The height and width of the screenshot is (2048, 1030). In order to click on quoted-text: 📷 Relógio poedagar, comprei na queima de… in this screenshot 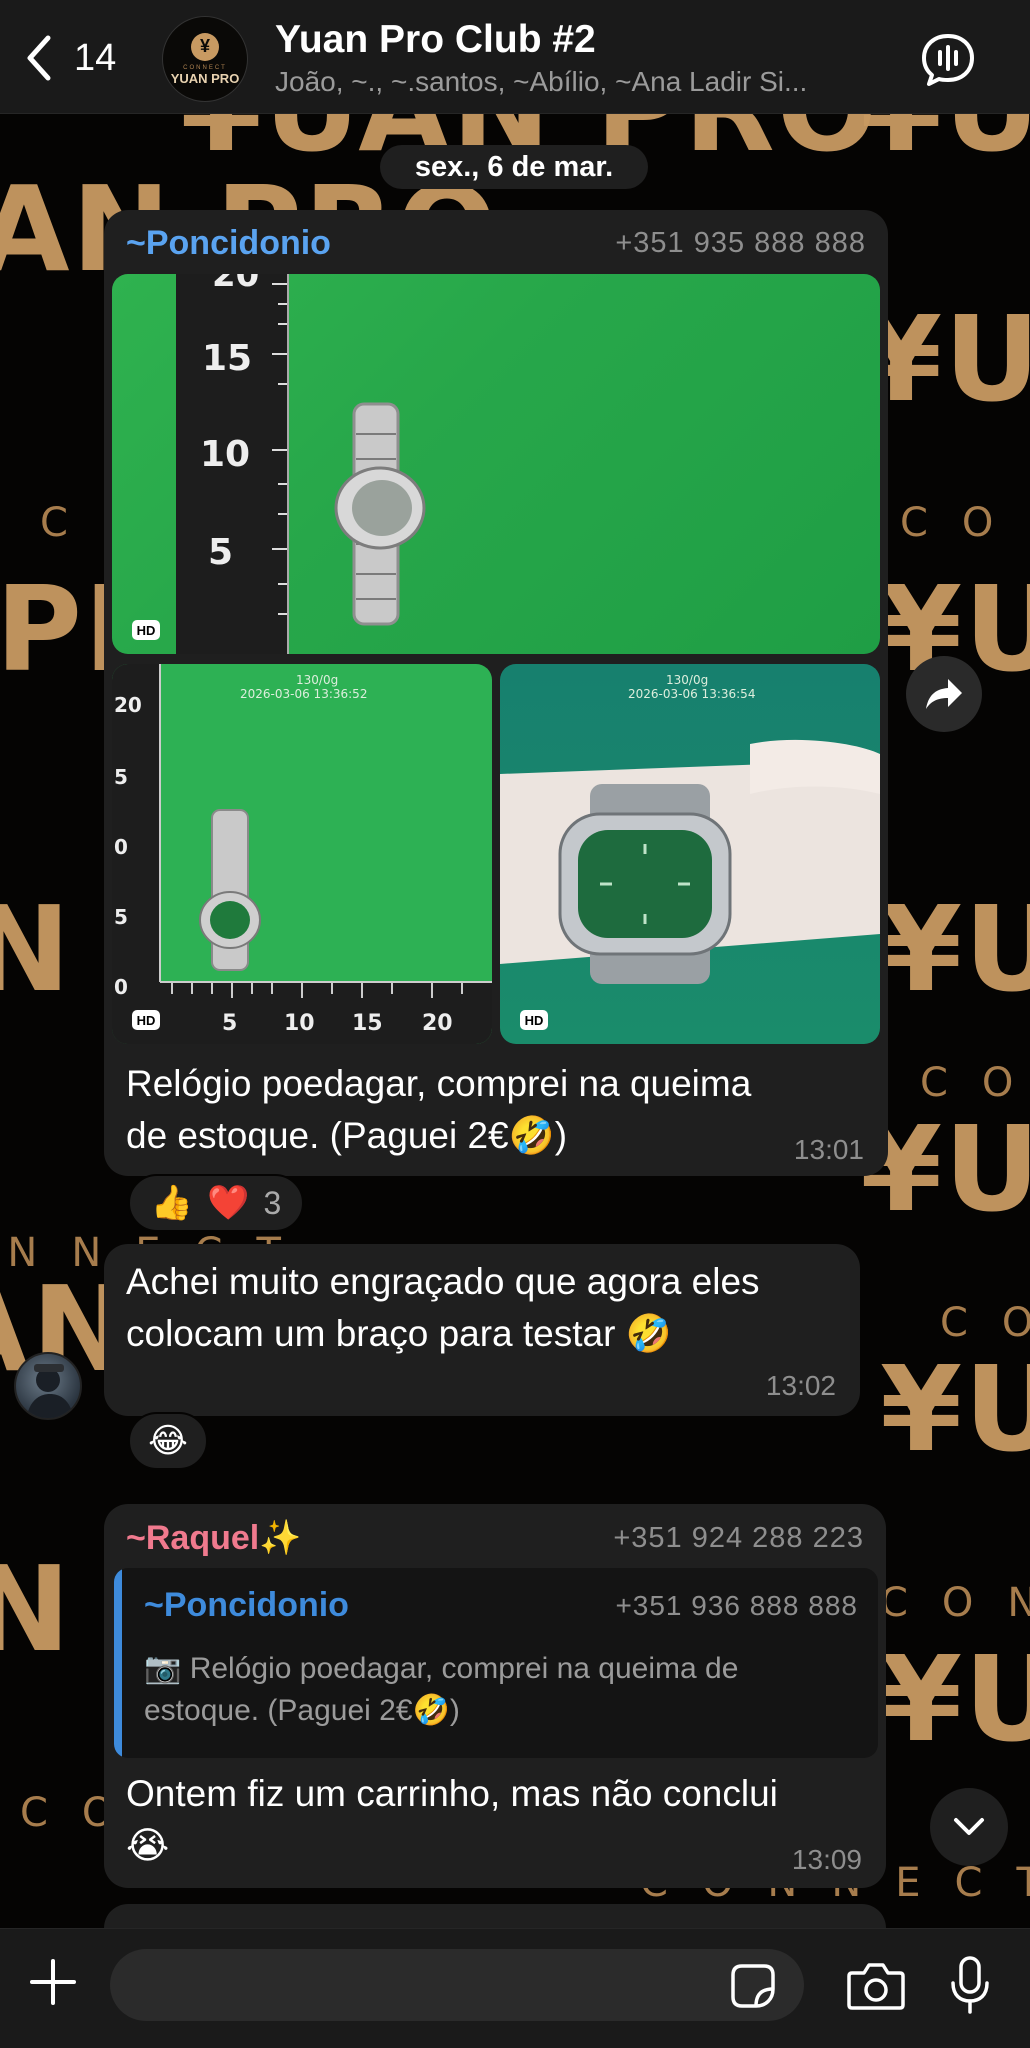, I will do `click(441, 1690)`.